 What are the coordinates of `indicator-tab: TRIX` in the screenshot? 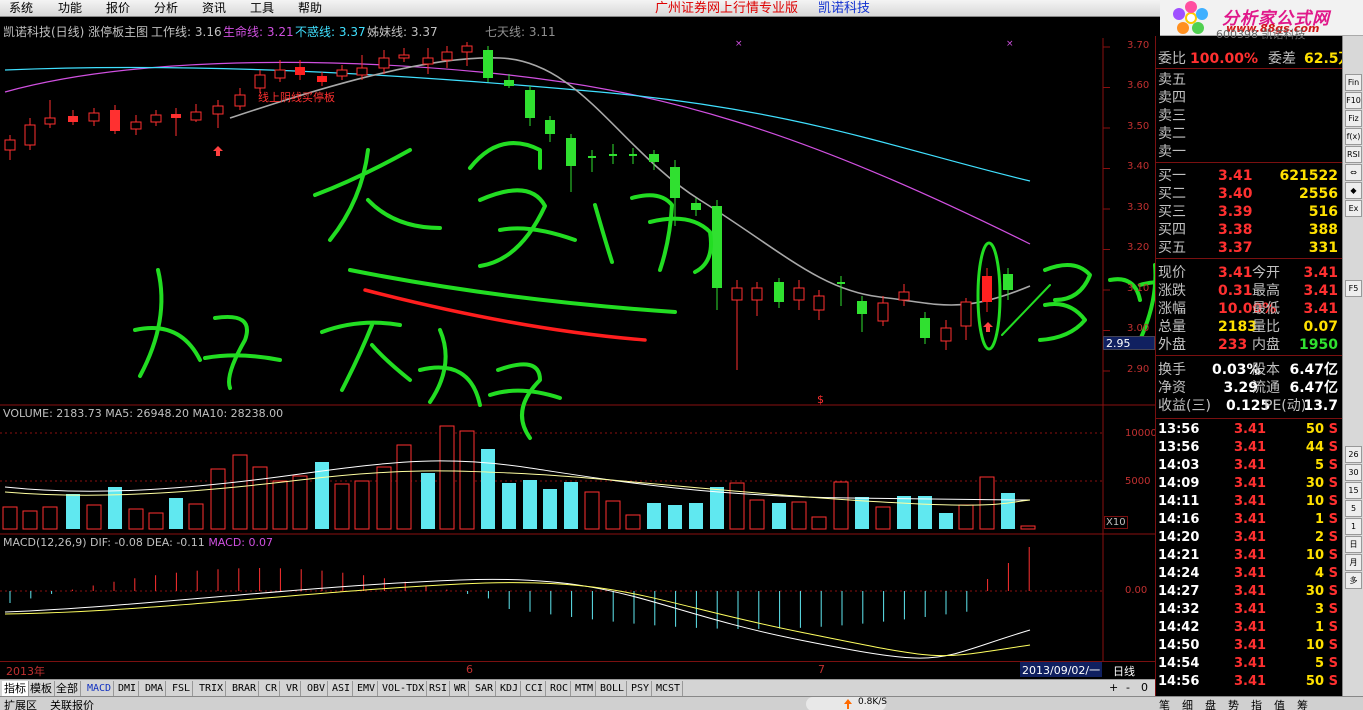 It's located at (212, 688).